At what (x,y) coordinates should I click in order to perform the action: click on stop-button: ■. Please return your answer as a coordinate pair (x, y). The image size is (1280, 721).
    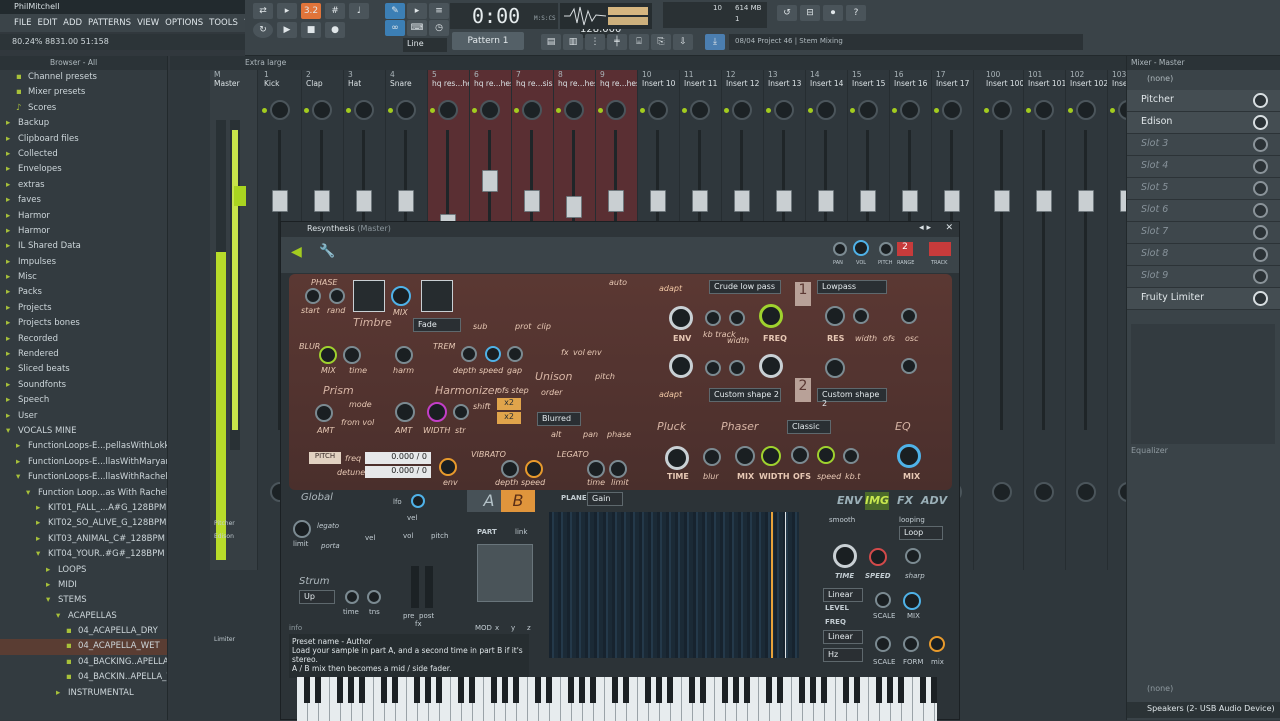
    Looking at the image, I should click on (311, 30).